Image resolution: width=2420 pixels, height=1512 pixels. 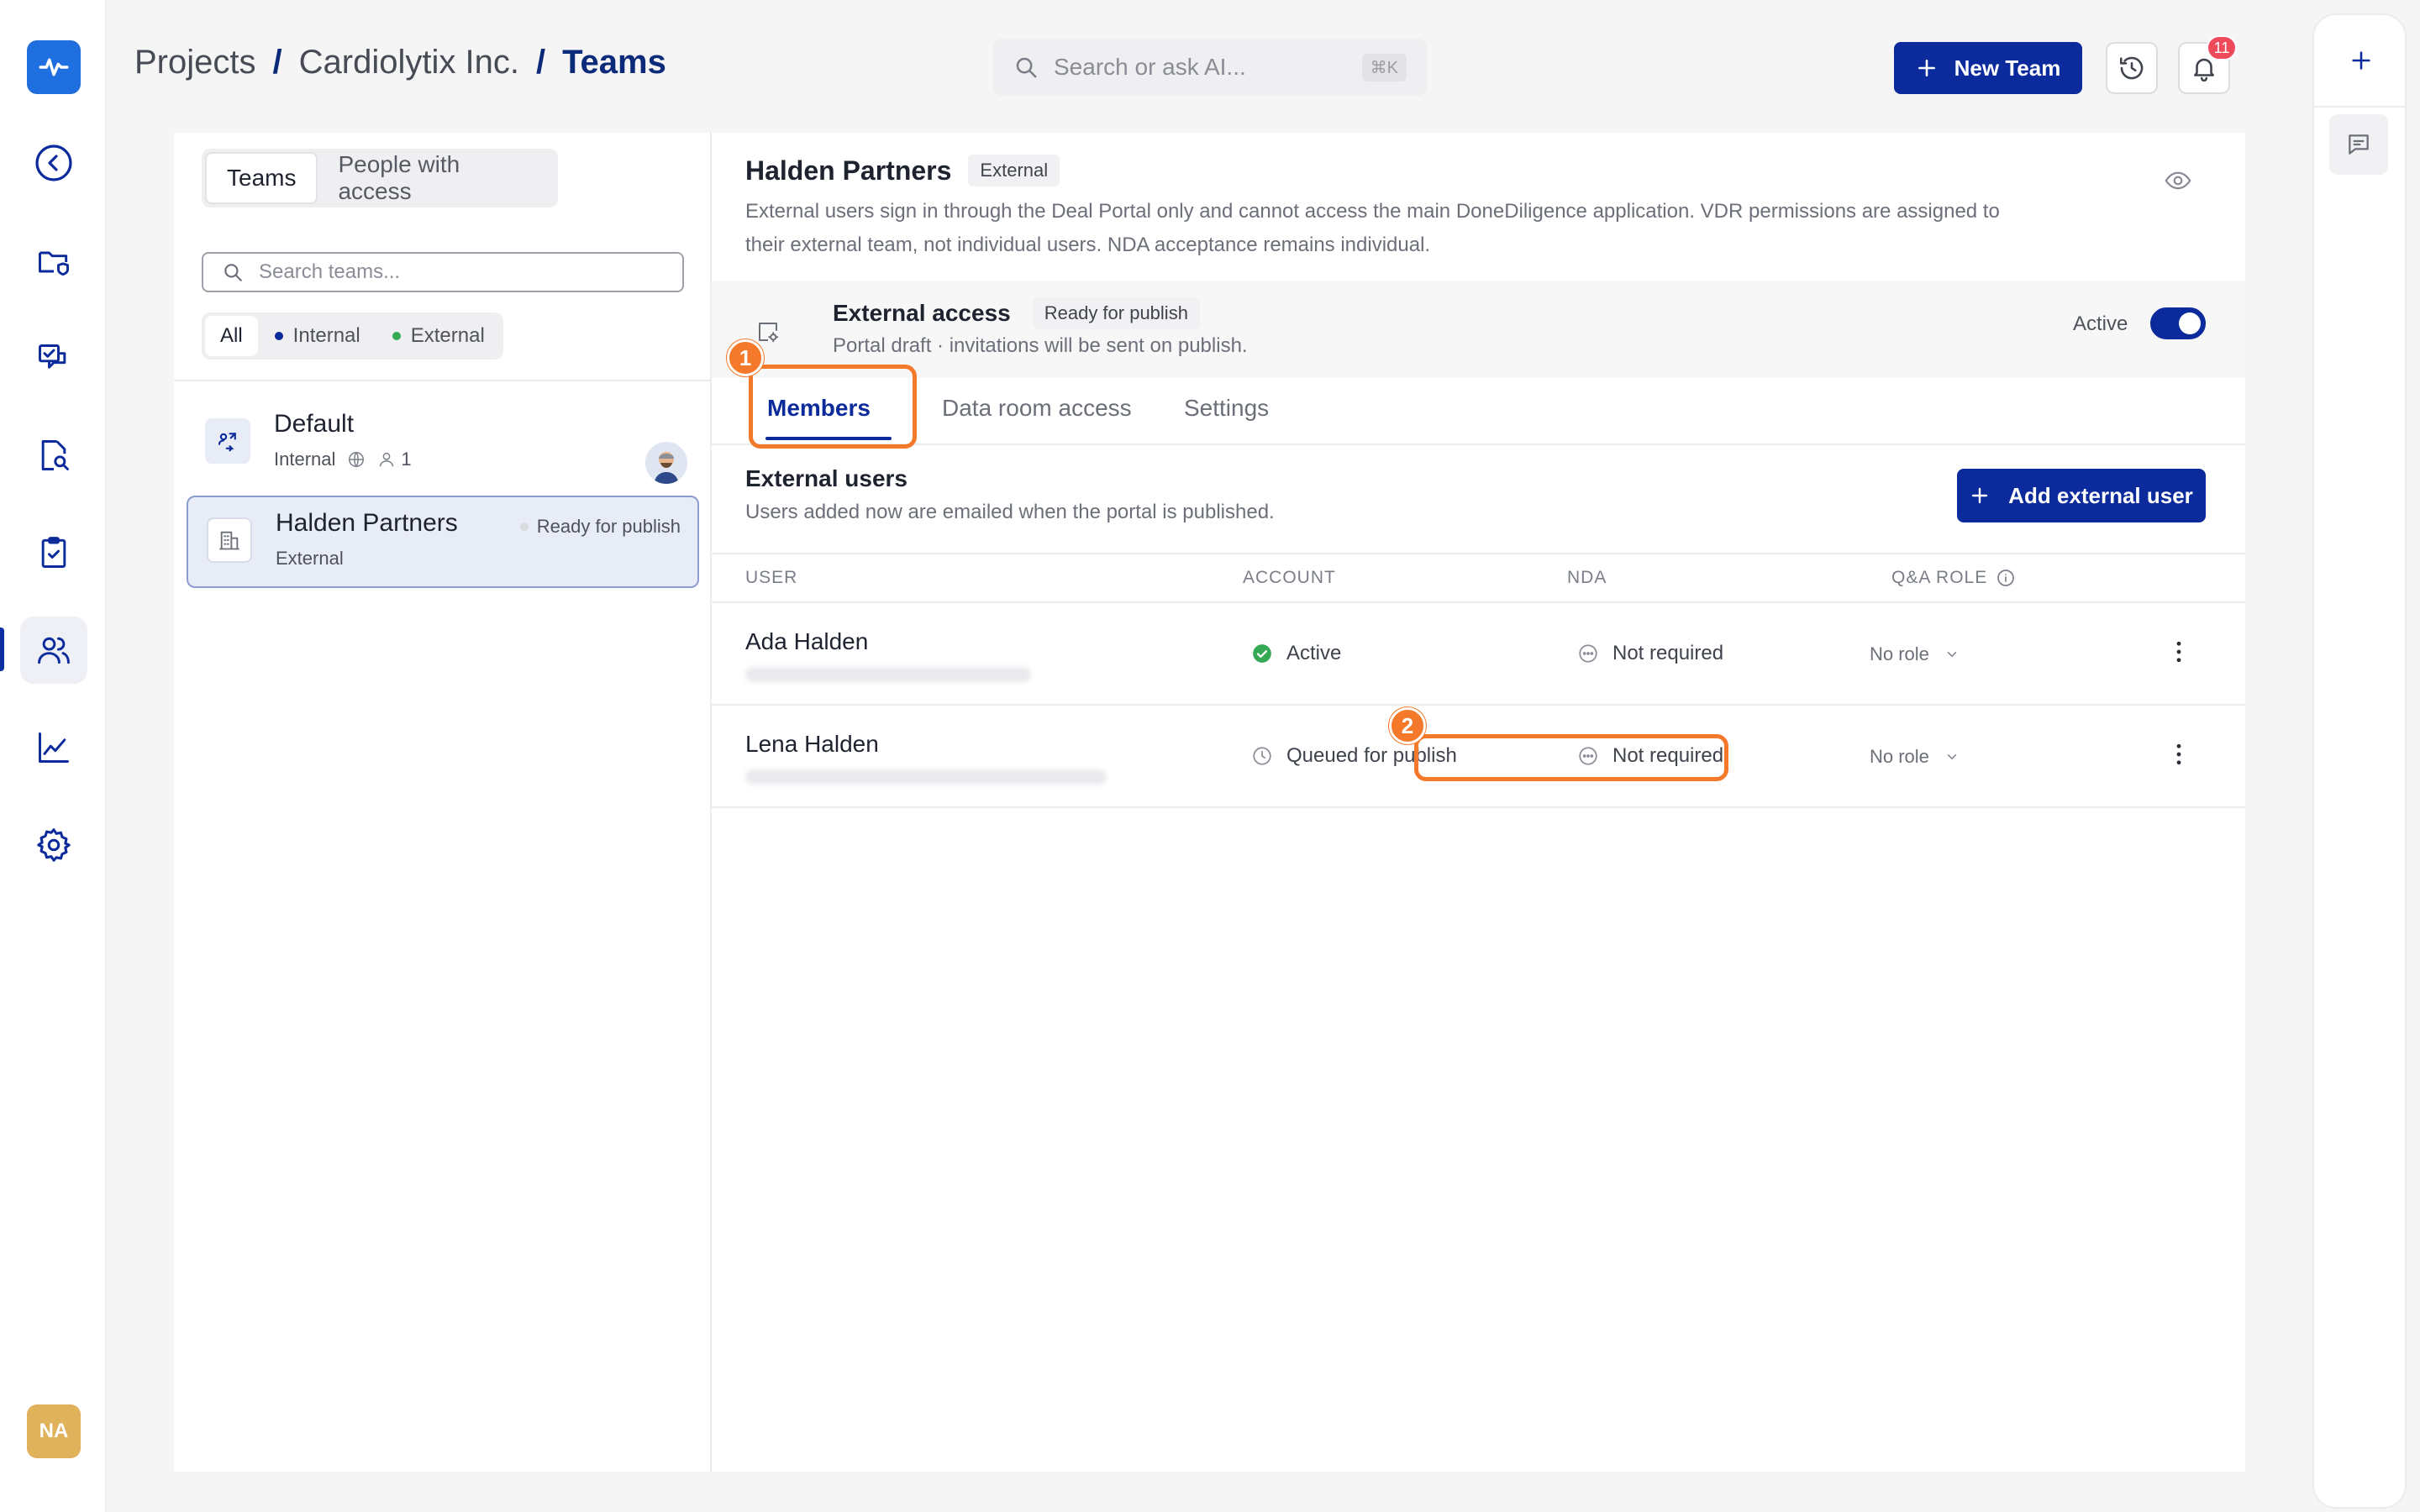 I want to click on callout-highlight-queued, so click(x=1571, y=757).